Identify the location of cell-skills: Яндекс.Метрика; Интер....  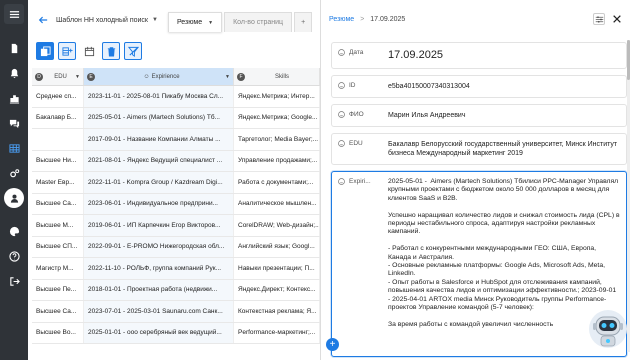
(277, 96).